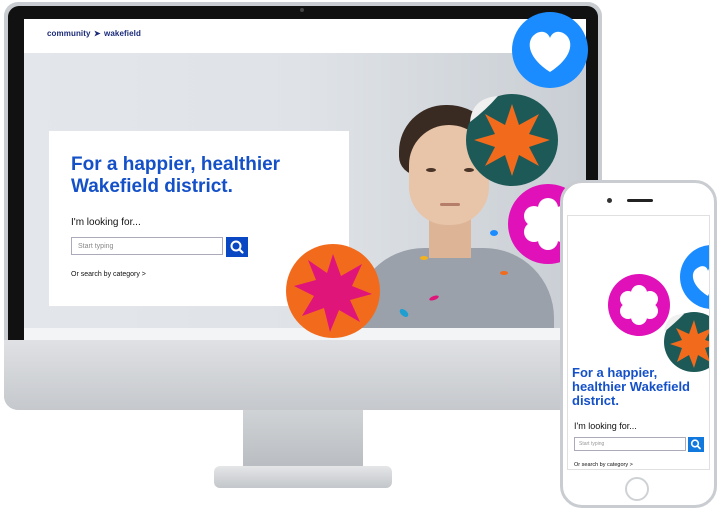 The width and height of the screenshot is (720, 510). I want to click on site-header: community ➤ wakefield, so click(305, 36).